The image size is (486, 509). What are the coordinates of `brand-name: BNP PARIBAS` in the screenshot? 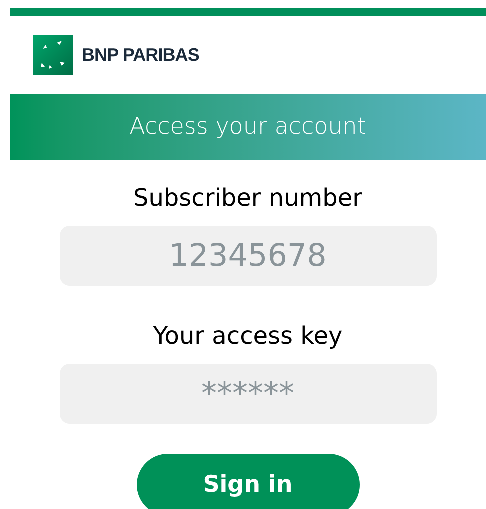 It's located at (141, 55).